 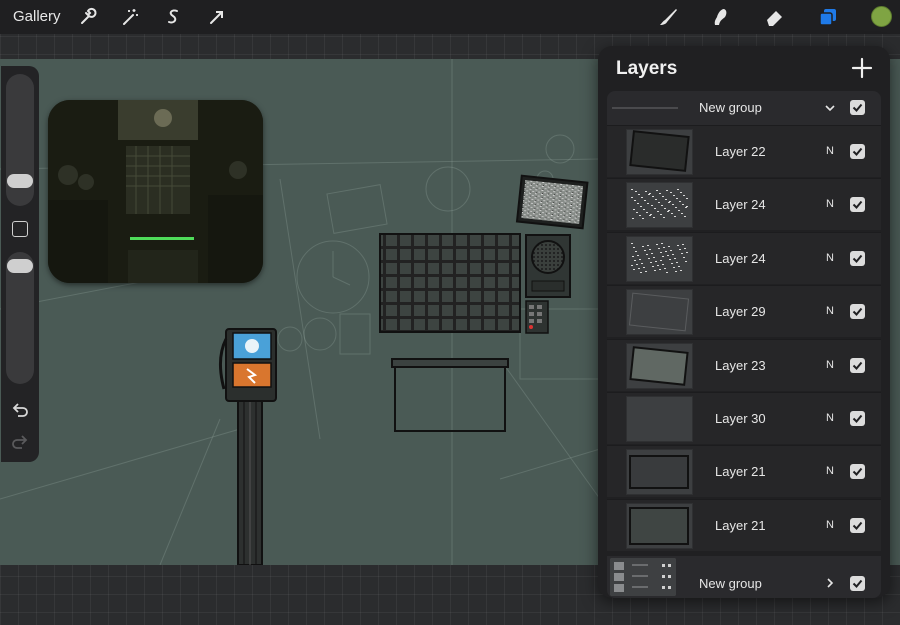 I want to click on reference-window, so click(x=155, y=191).